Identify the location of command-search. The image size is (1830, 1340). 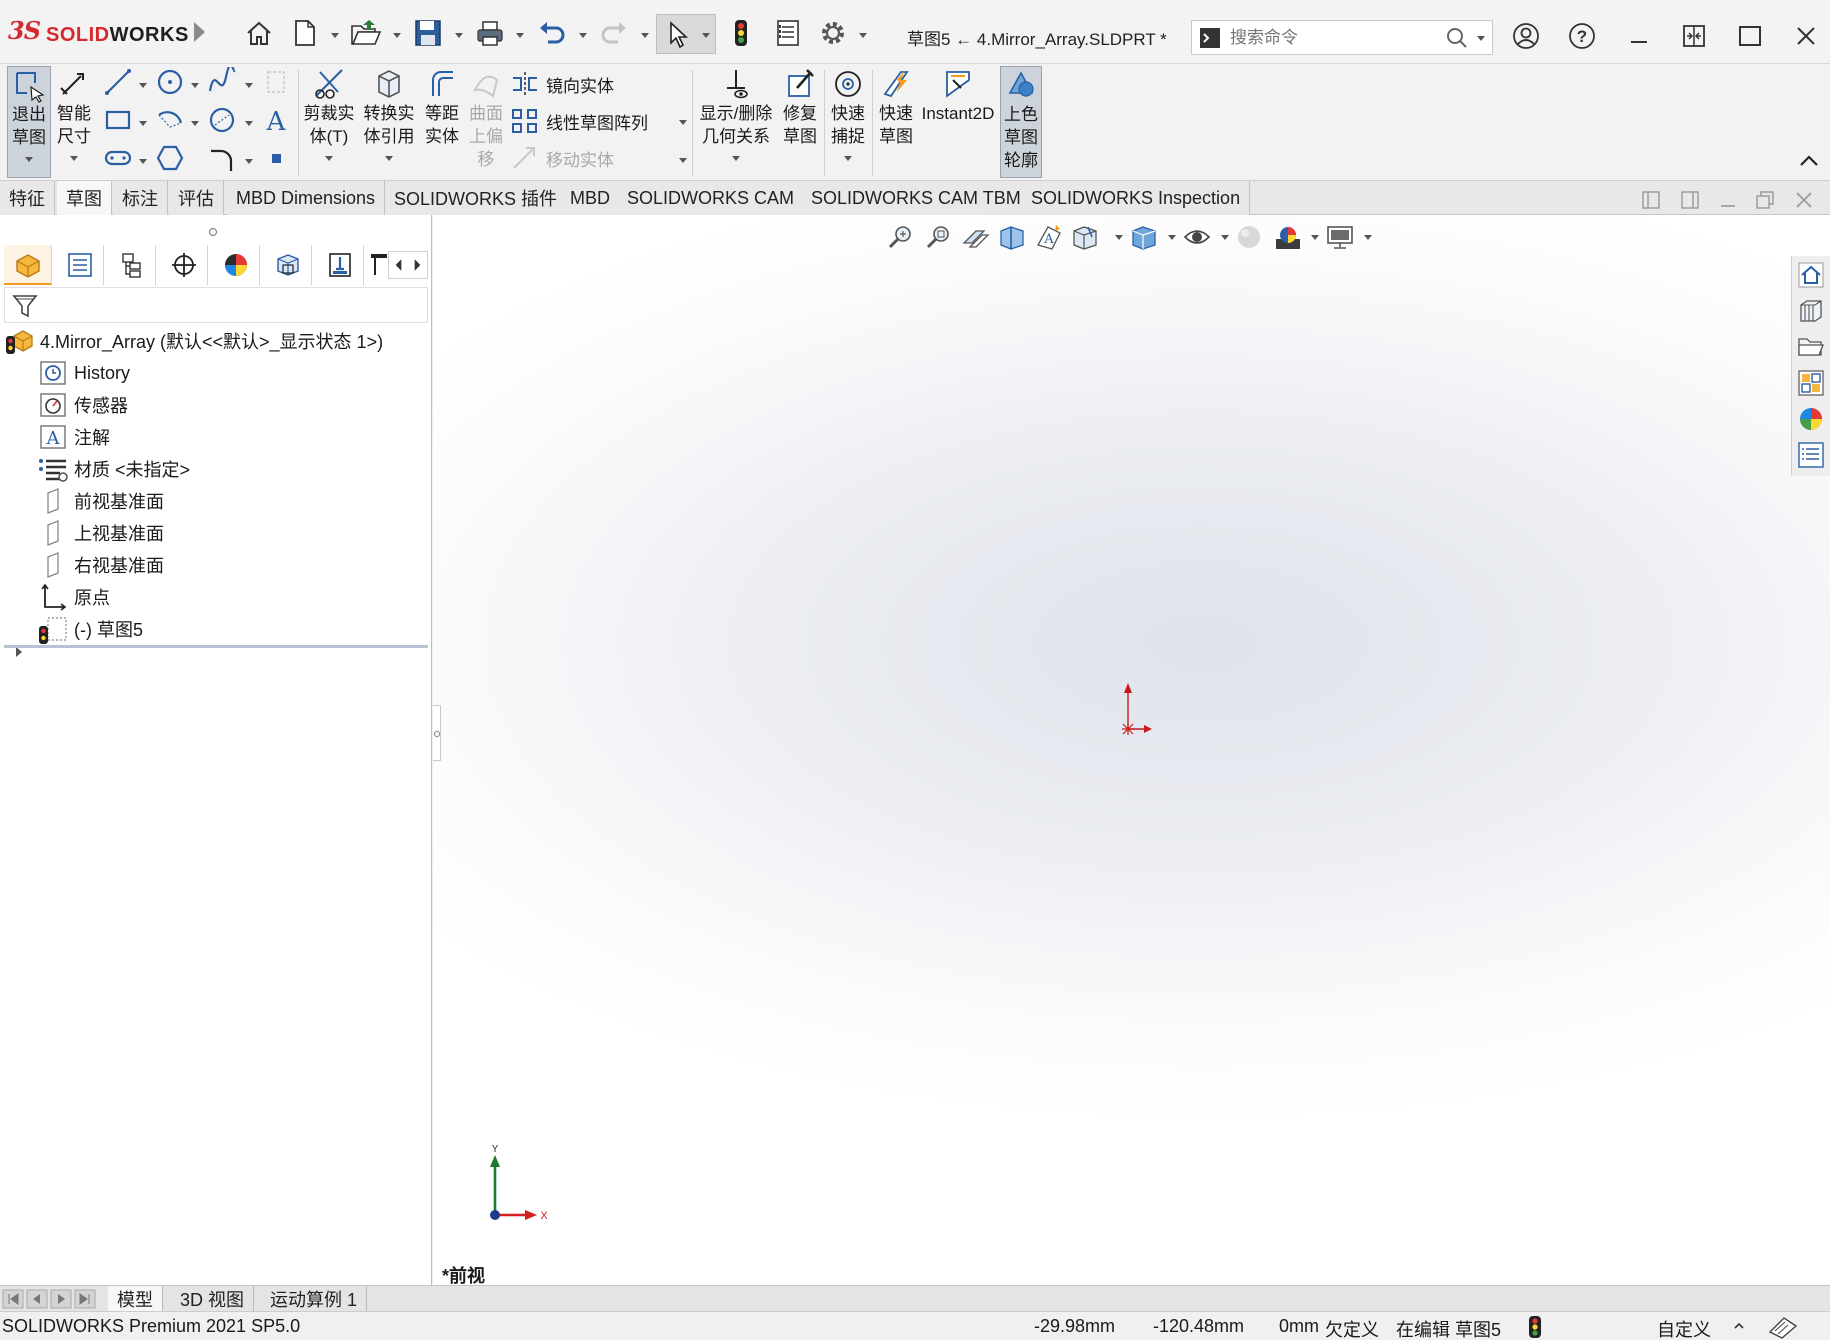
(1342, 37).